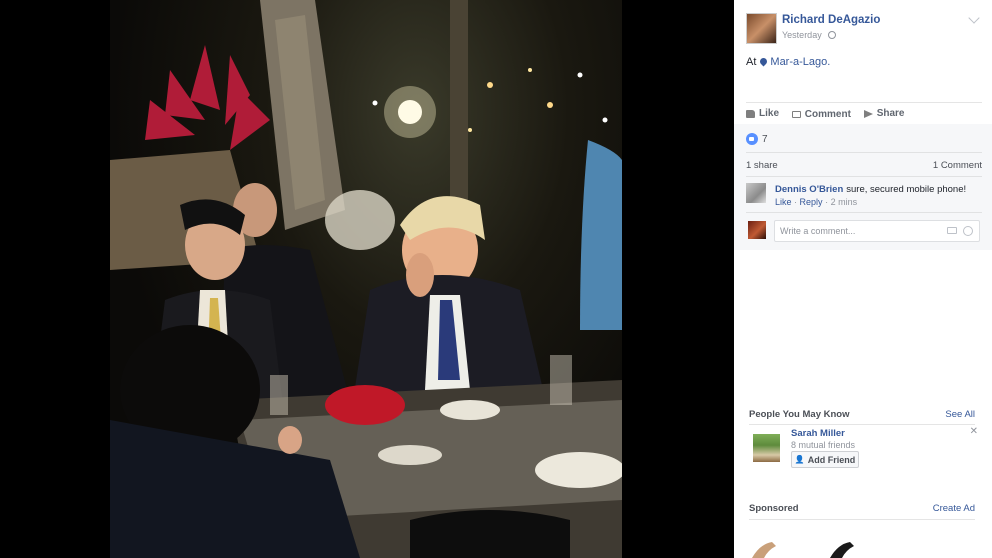 This screenshot has height=558, width=992. I want to click on suggested-friend-avatar, so click(766, 448).